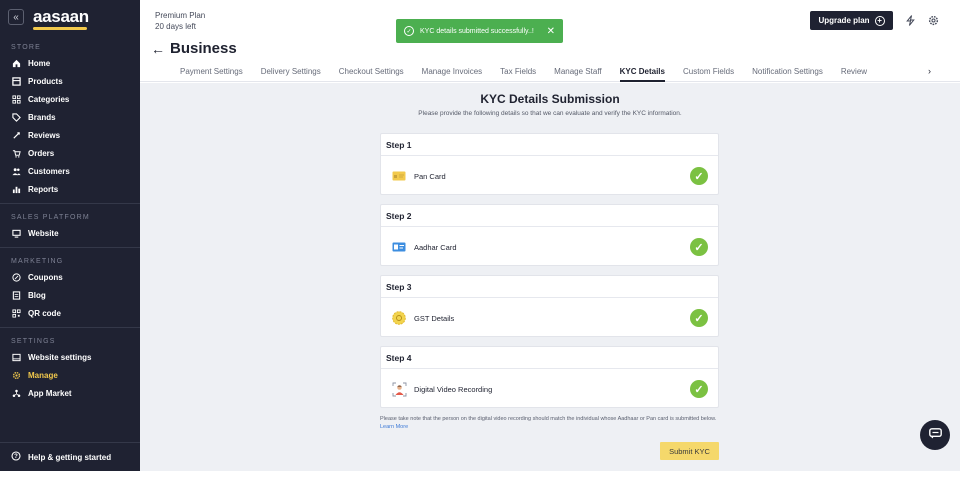 The image size is (960, 480). Describe the element at coordinates (180, 15) in the screenshot. I see `plan-name: Premium Plan` at that location.